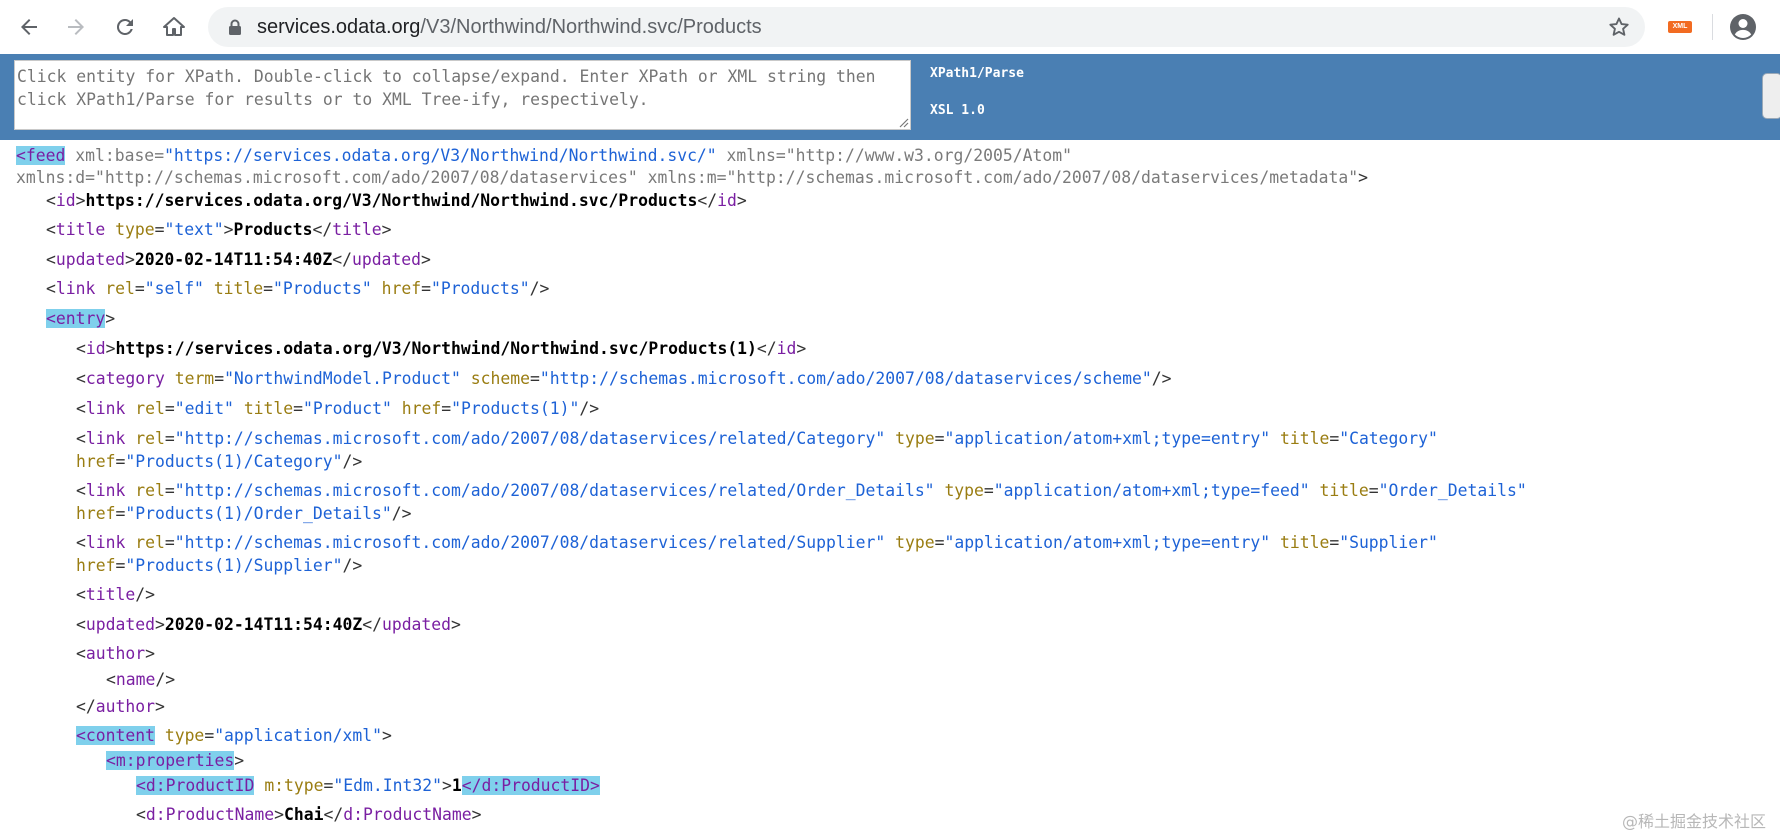 This screenshot has height=839, width=1780. Describe the element at coordinates (235, 27) in the screenshot. I see `lock-icon` at that location.